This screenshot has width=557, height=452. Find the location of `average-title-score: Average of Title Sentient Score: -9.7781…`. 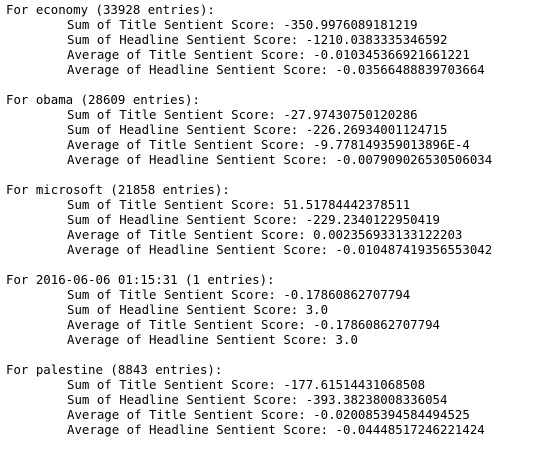

average-title-score: Average of Title Sentient Score: -9.7781… is located at coordinates (268, 144).